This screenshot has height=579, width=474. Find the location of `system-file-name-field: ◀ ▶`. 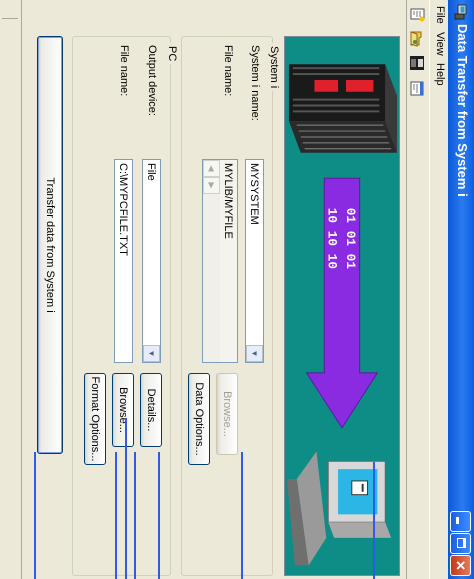

system-file-name-field: ◀ ▶ is located at coordinates (220, 261).